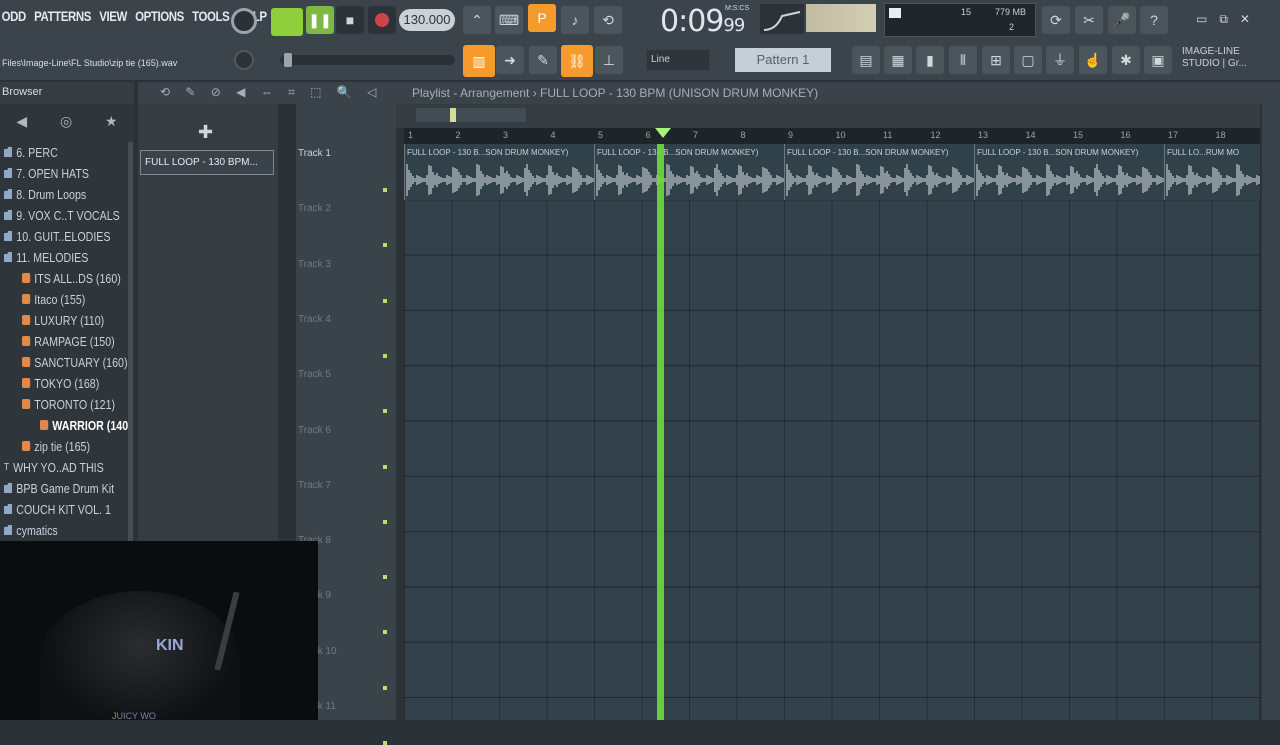  I want to click on channel-rack-icon: ▦, so click(898, 60).